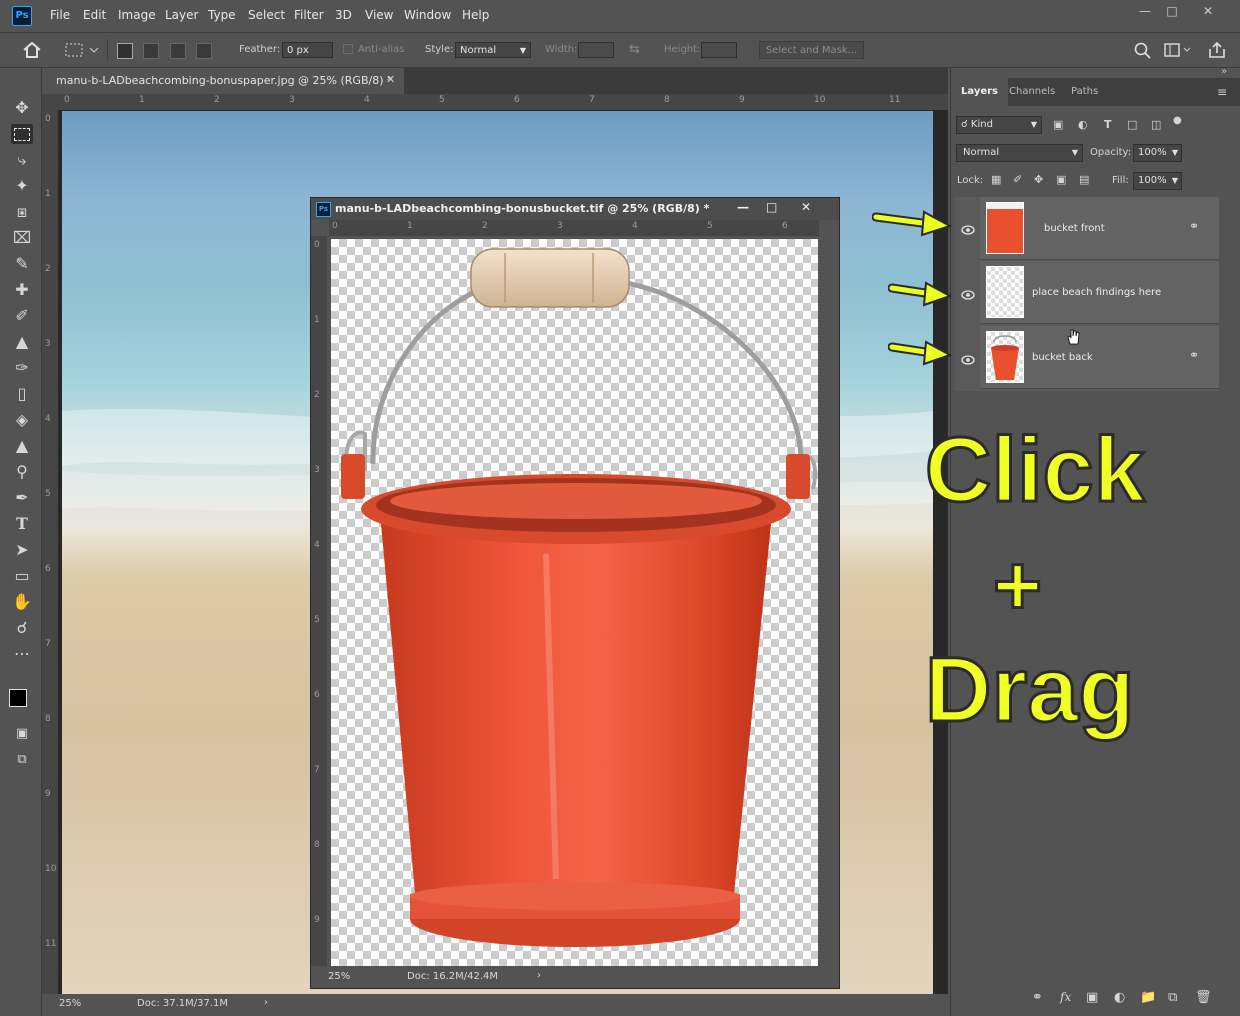  Describe the element at coordinates (999, 125) in the screenshot. I see `filter-kind-select: ☌ Kind ▼` at that location.